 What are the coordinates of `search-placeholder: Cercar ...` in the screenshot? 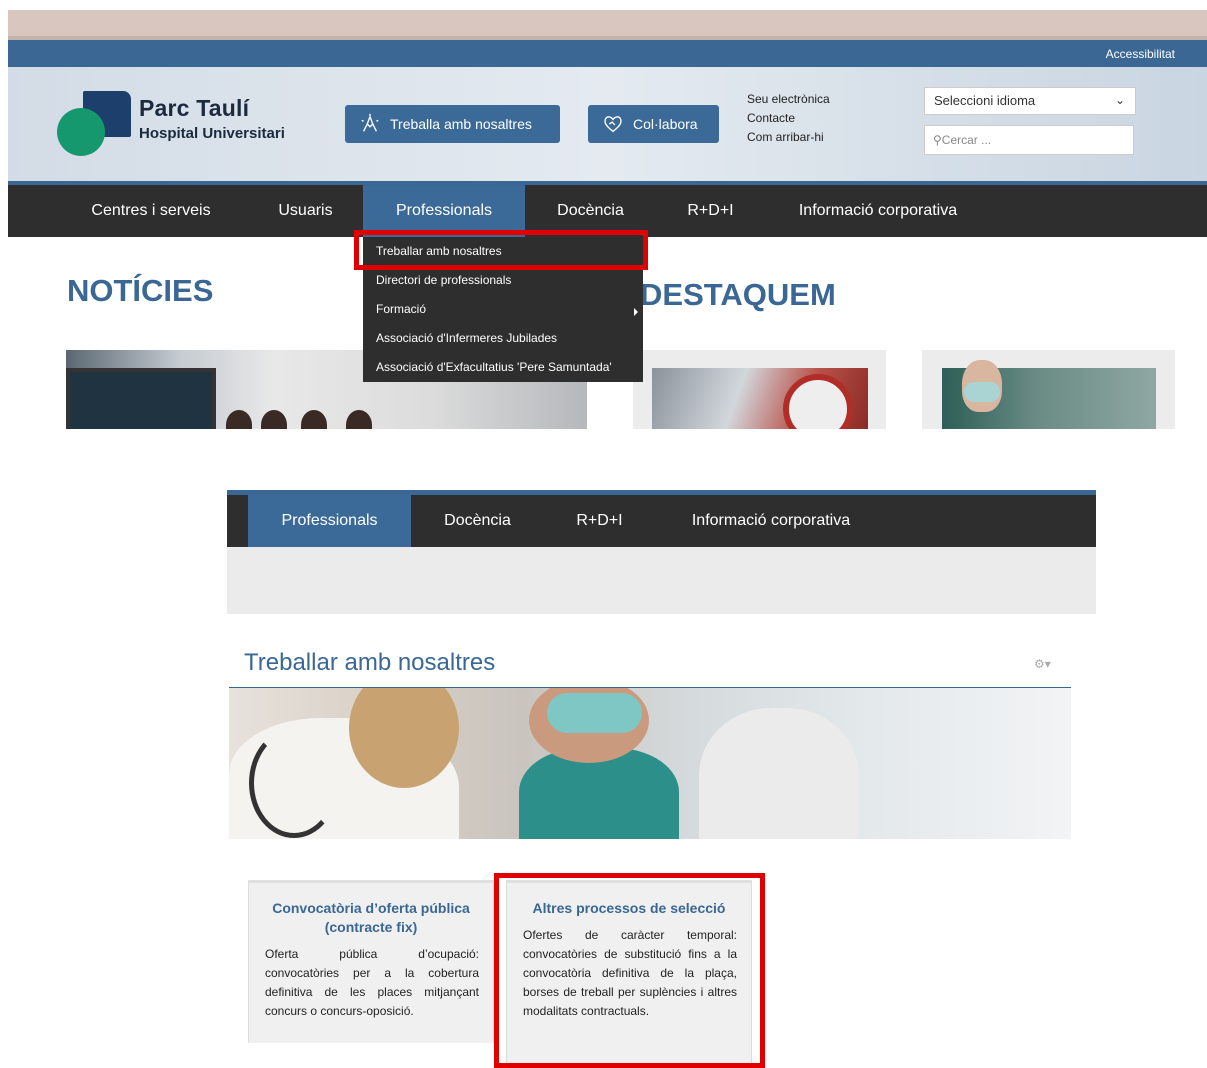 It's located at (966, 140).